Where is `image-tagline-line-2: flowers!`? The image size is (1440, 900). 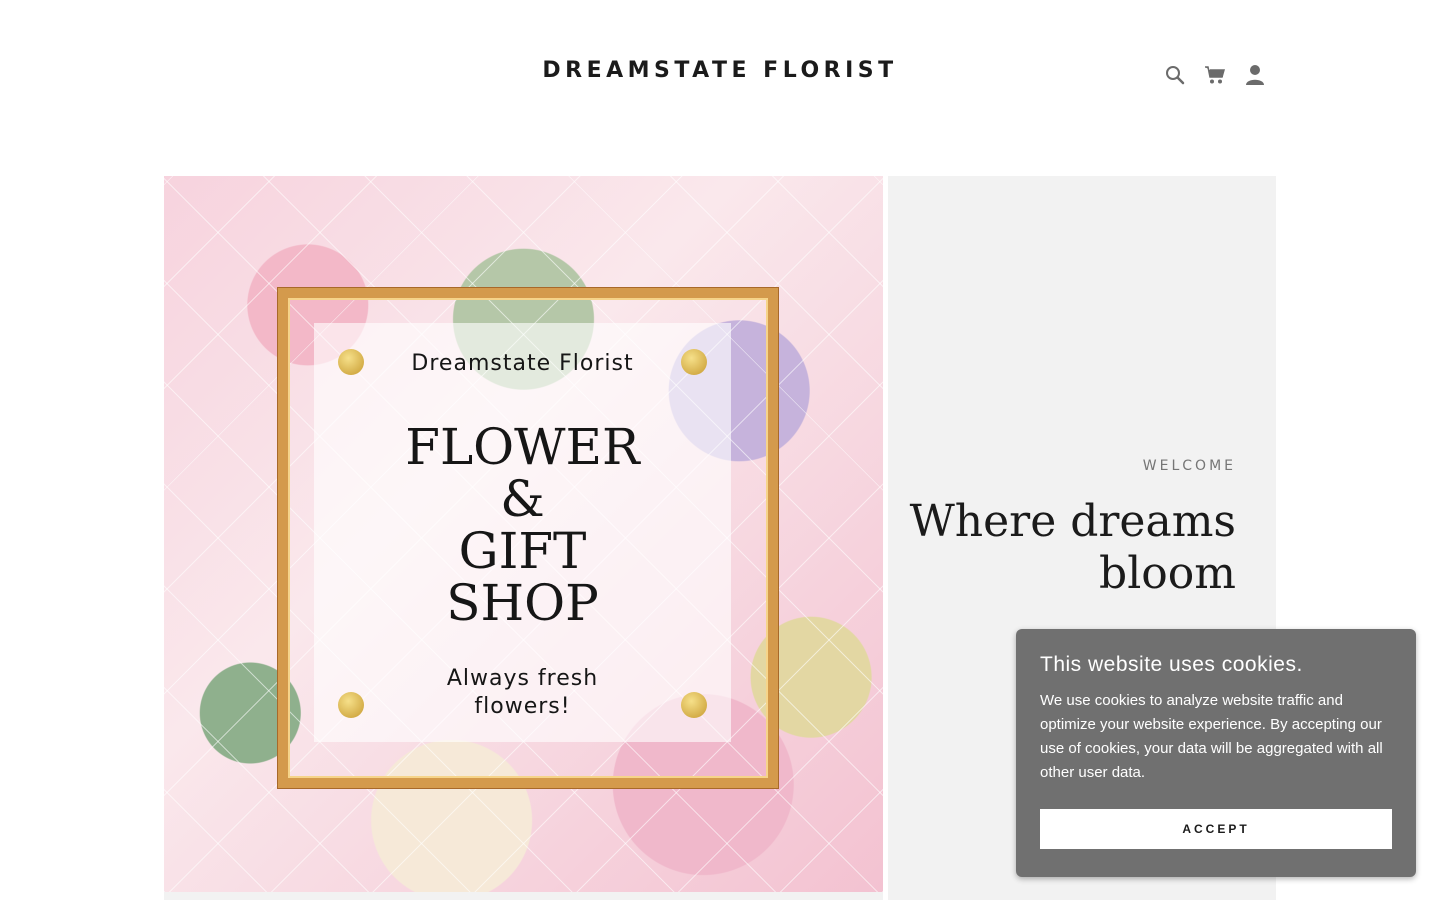
image-tagline-line-2: flowers! is located at coordinates (522, 706).